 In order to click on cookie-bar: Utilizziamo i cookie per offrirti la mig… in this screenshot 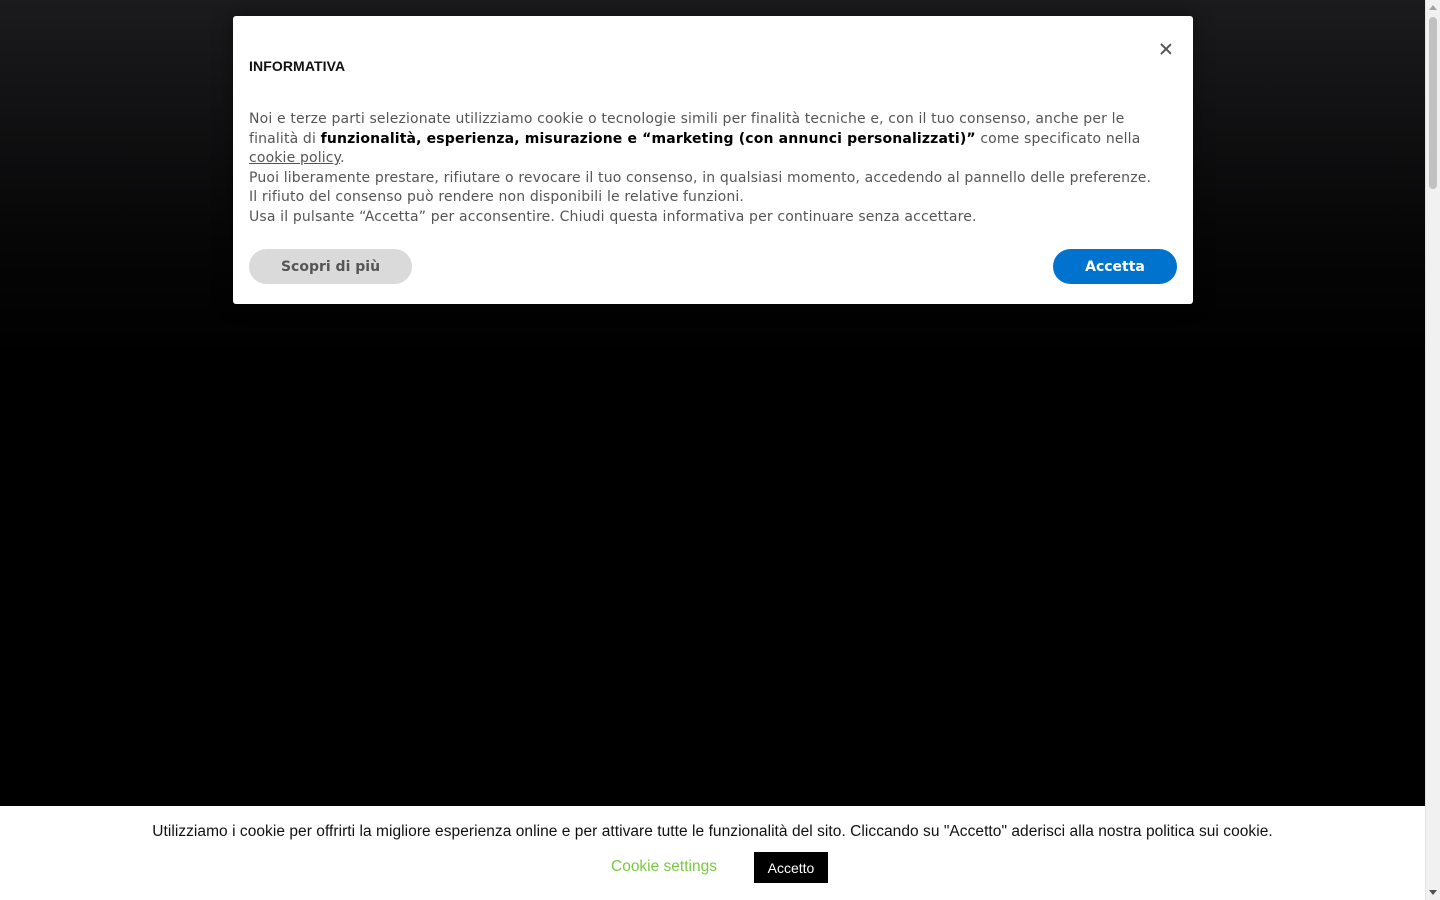, I will do `click(712, 853)`.